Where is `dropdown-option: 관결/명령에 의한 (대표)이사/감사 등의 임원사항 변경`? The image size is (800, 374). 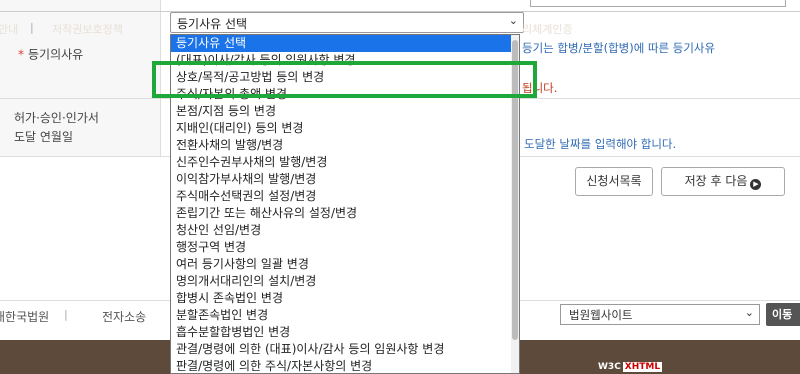
dropdown-option: 관결/명령에 의한 (대표)이사/감사 등의 임원사항 변경 is located at coordinates (345, 349).